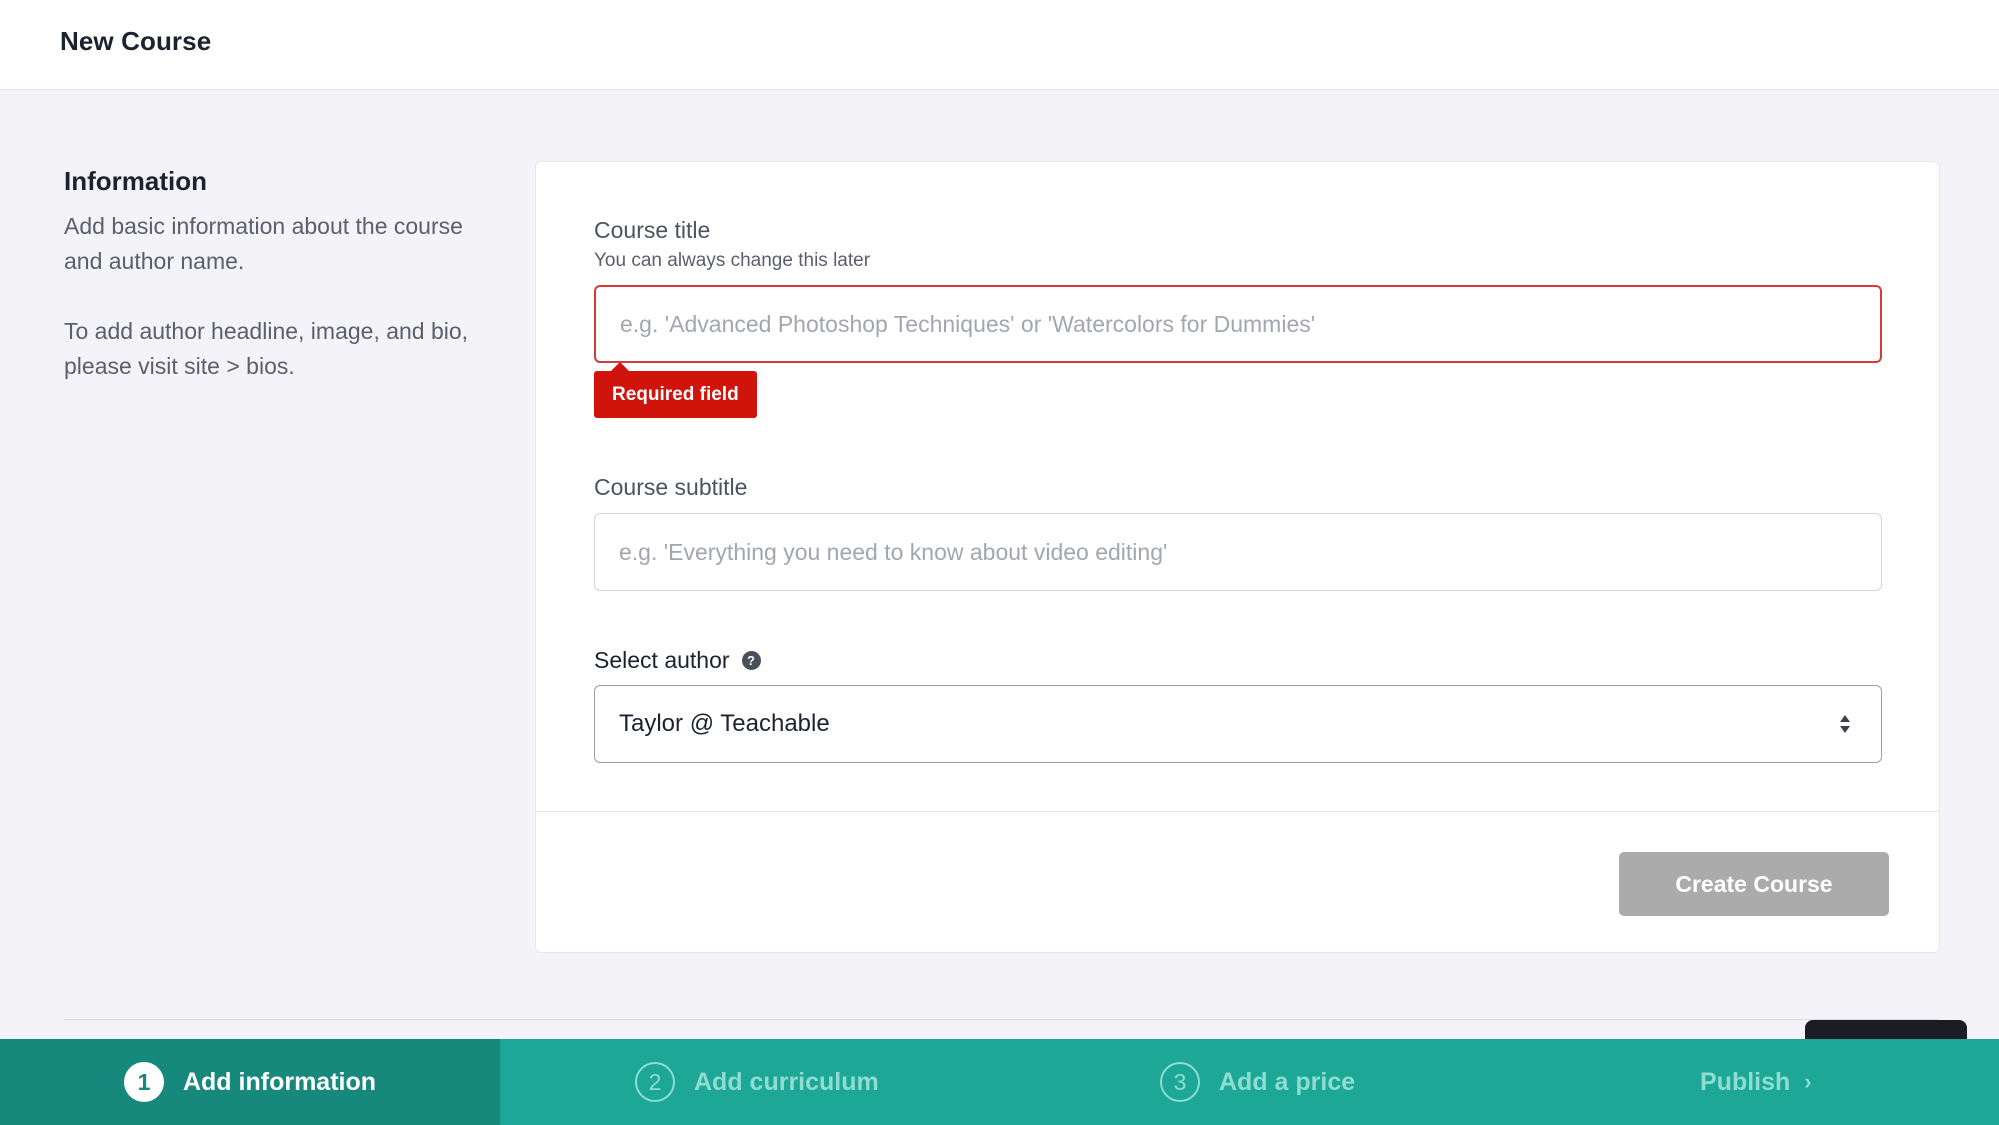 The height and width of the screenshot is (1125, 1999). I want to click on select-author-text: Select author, so click(662, 660).